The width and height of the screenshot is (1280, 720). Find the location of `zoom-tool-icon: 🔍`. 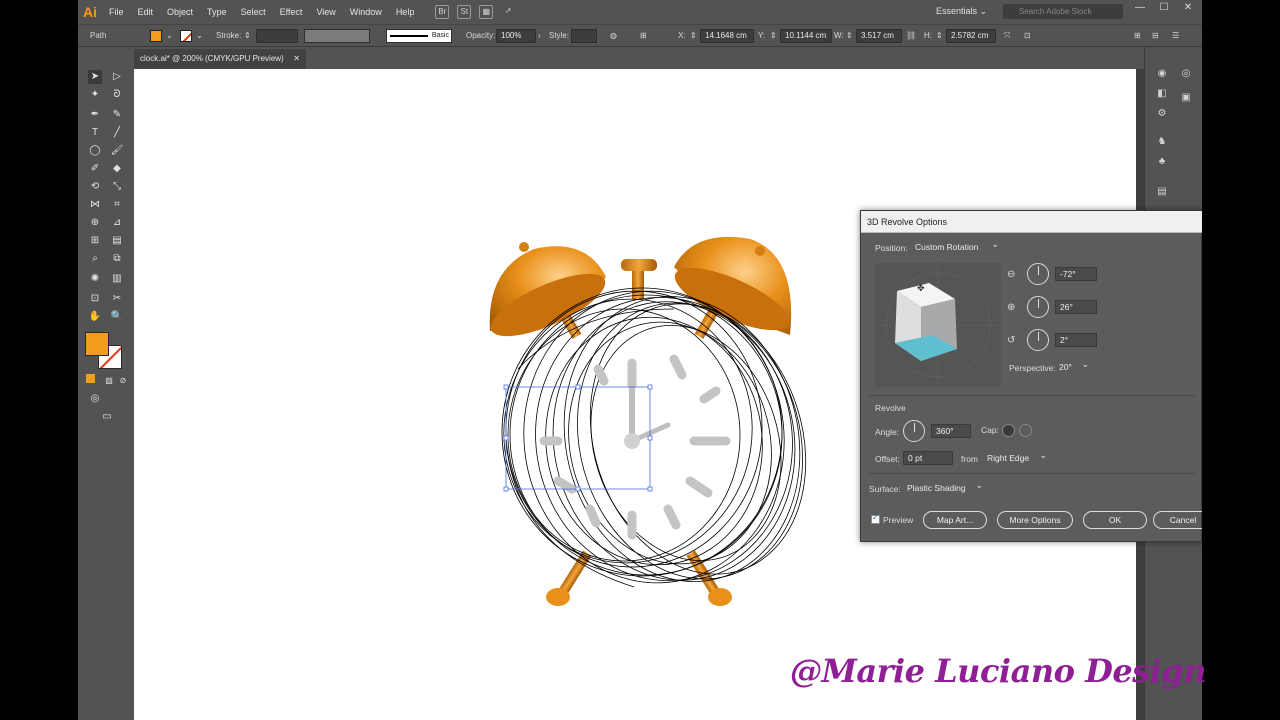

zoom-tool-icon: 🔍 is located at coordinates (117, 317).